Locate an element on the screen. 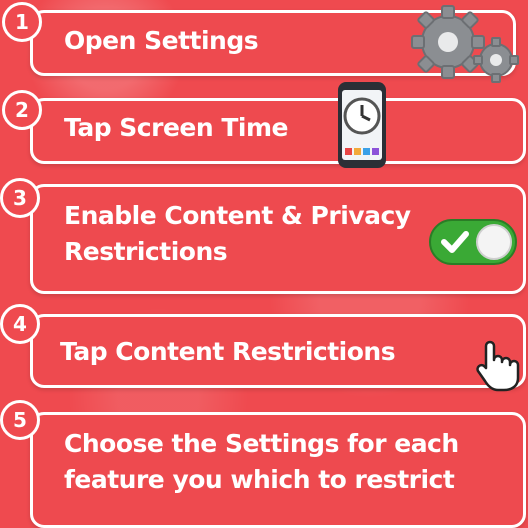 Image resolution: width=528 pixels, height=528 pixels. step-label: Tap Content Restrictions is located at coordinates (228, 351).